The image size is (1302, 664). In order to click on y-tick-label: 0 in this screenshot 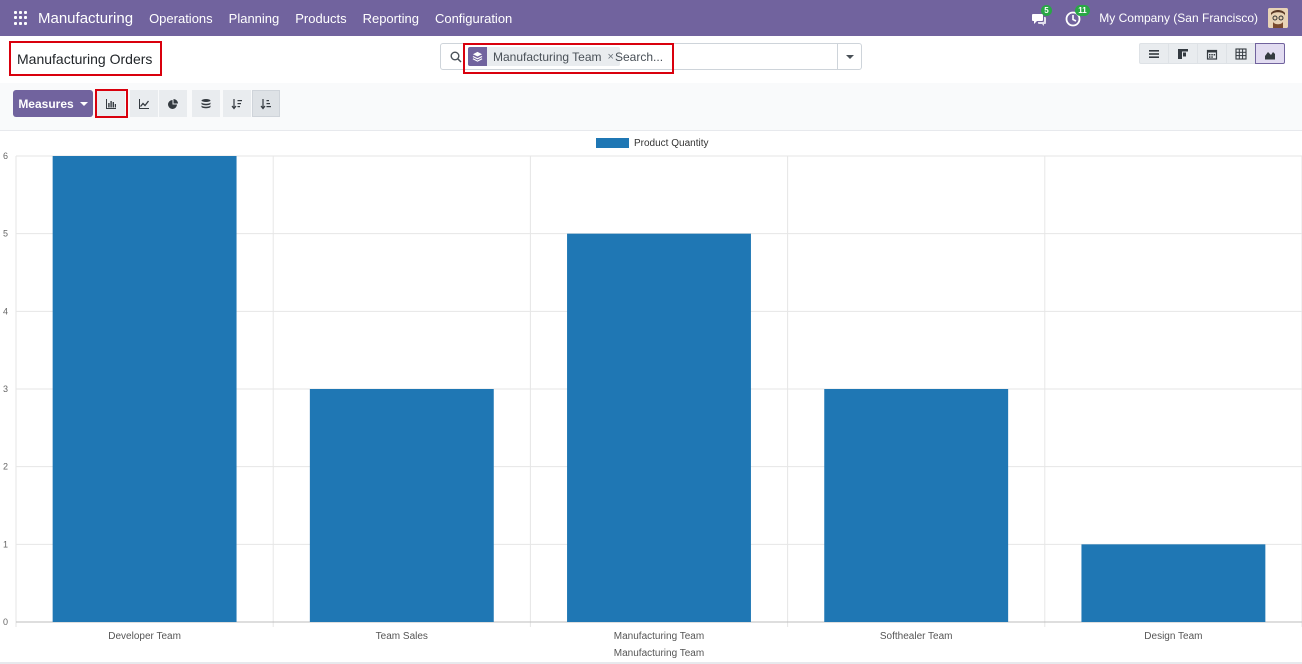, I will do `click(5, 622)`.